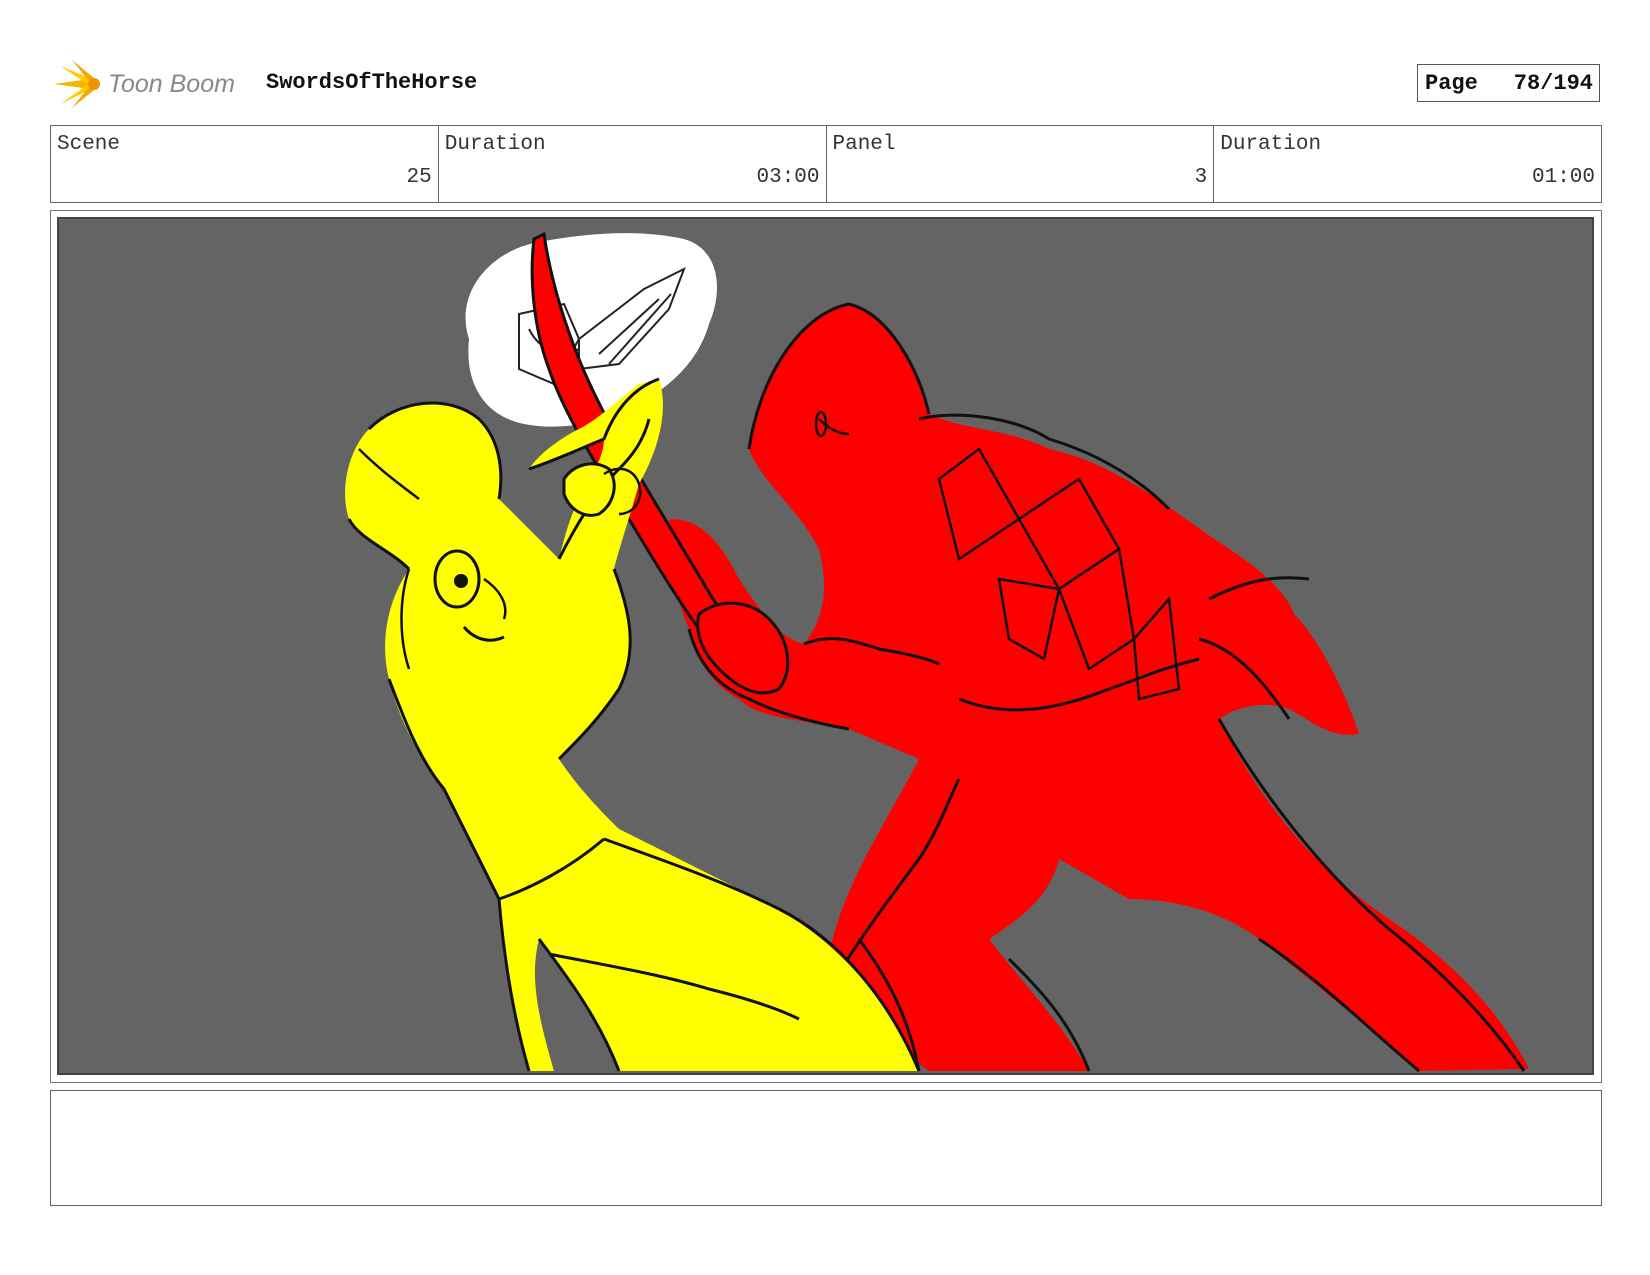  What do you see at coordinates (245, 164) in the screenshot?
I see `scene-cell: Scene 25` at bounding box center [245, 164].